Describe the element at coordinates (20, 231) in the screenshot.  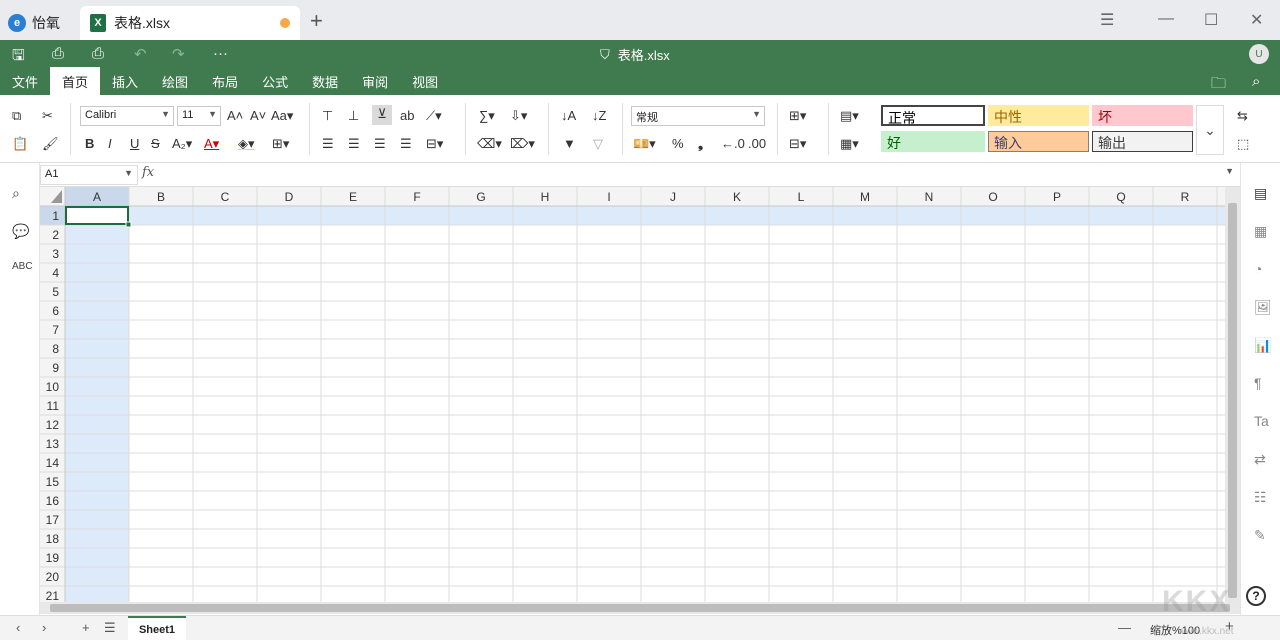
I see `comment-icon: 💬` at that location.